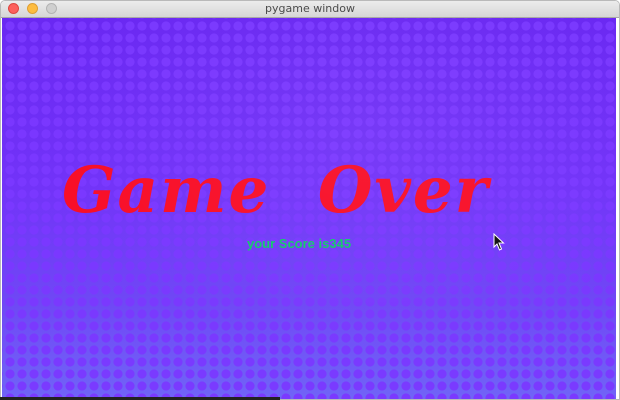 The width and height of the screenshot is (620, 400). What do you see at coordinates (276, 190) in the screenshot?
I see `game-over-text: Game Over` at bounding box center [276, 190].